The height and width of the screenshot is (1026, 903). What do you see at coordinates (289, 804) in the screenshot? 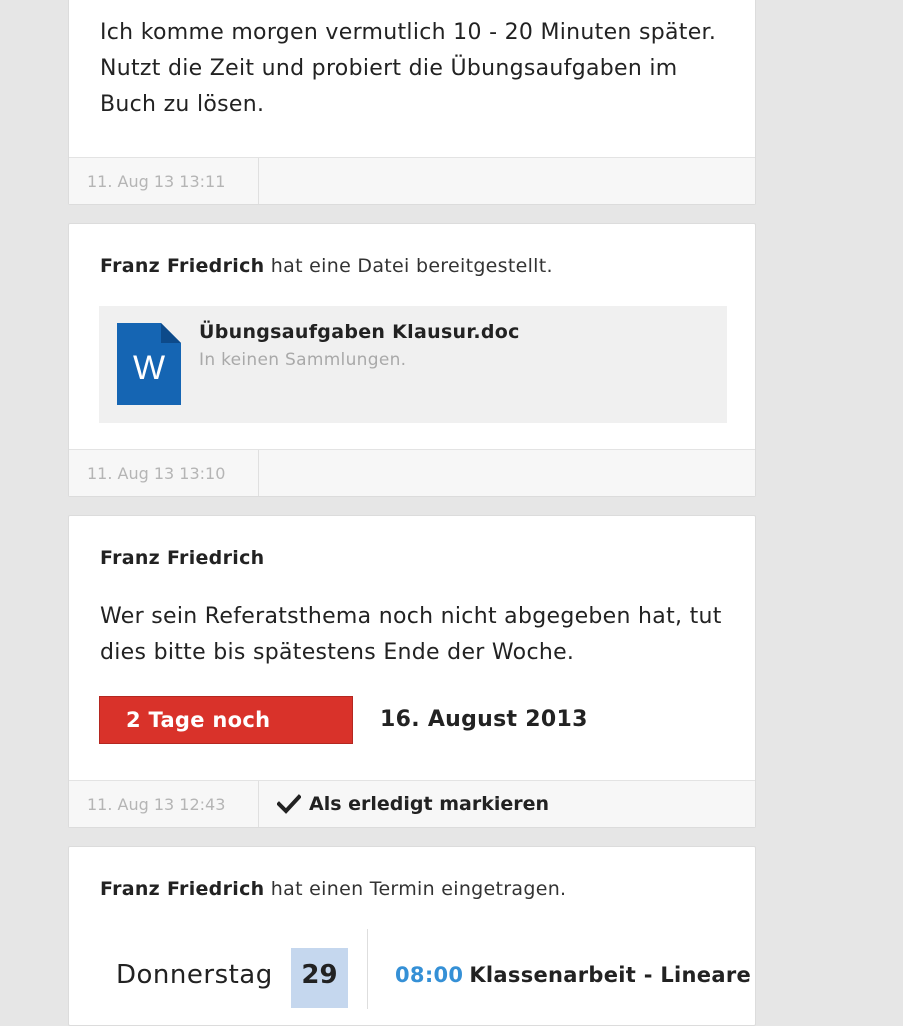
I see `checkmark-icon` at bounding box center [289, 804].